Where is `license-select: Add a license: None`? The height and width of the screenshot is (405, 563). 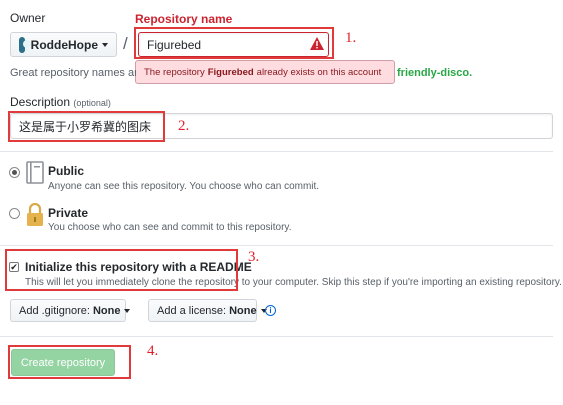 license-select: Add a license: None is located at coordinates (207, 310).